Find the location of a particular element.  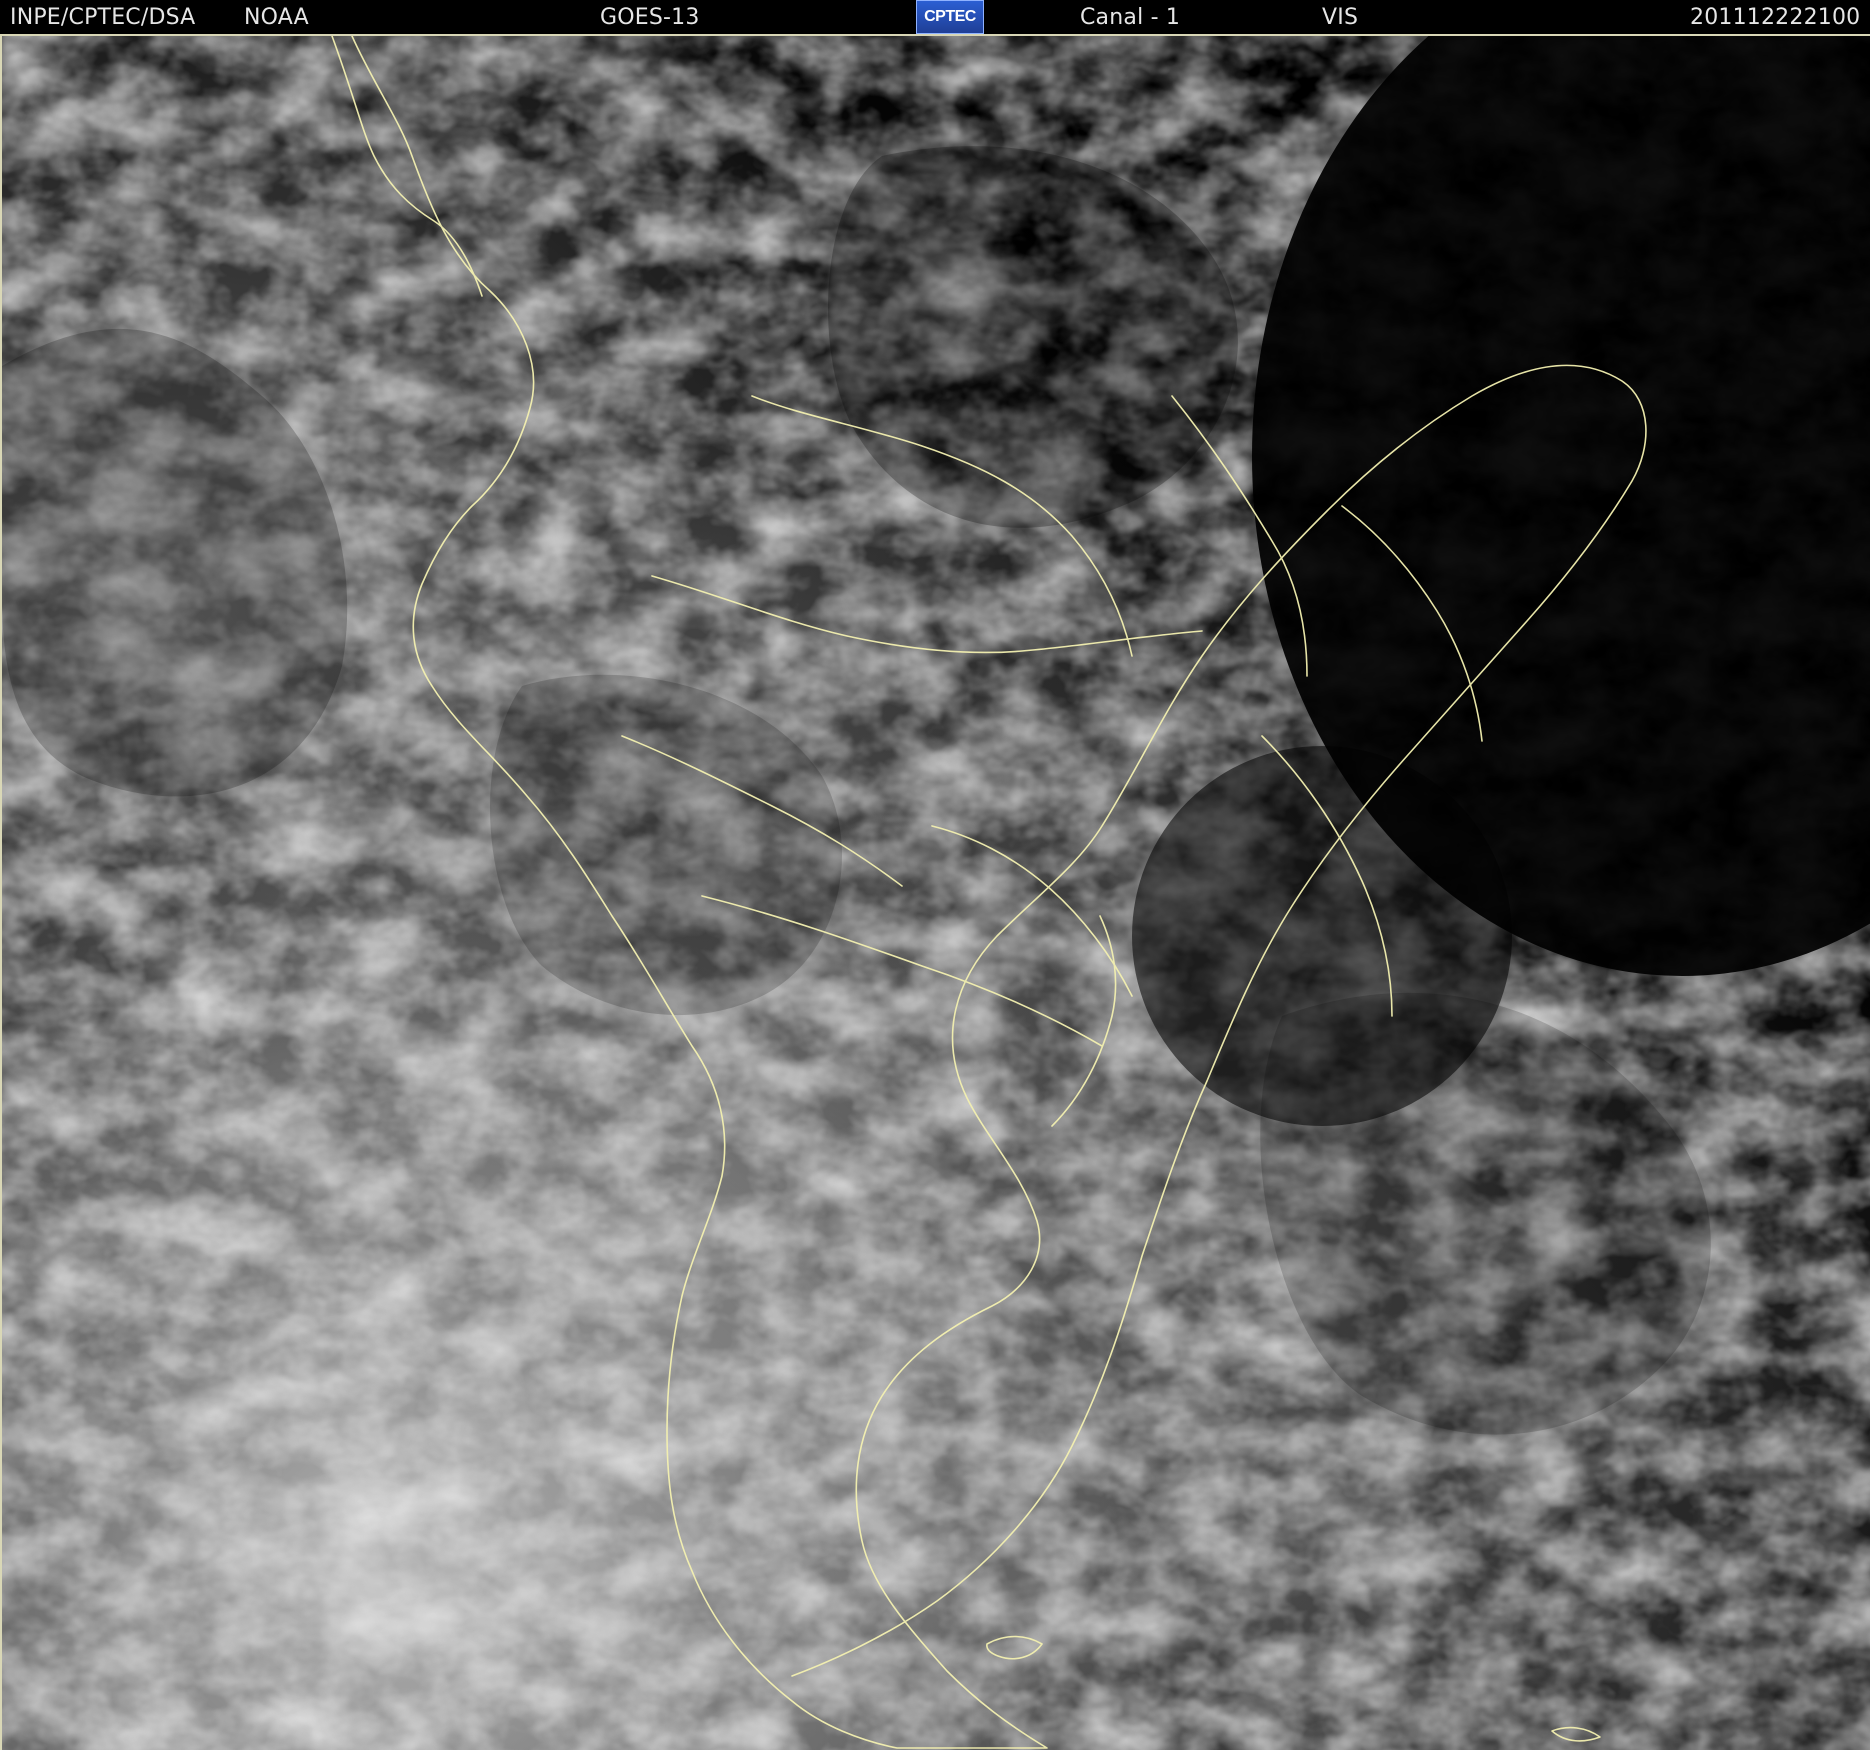

header-channel: Canal - 1 is located at coordinates (1130, 17).